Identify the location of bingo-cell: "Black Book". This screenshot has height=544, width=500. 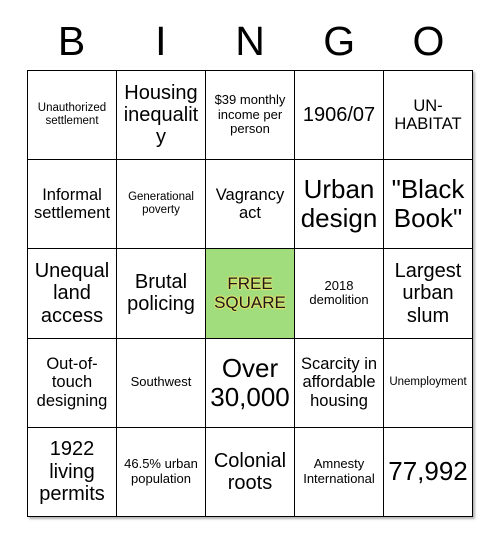
(428, 205).